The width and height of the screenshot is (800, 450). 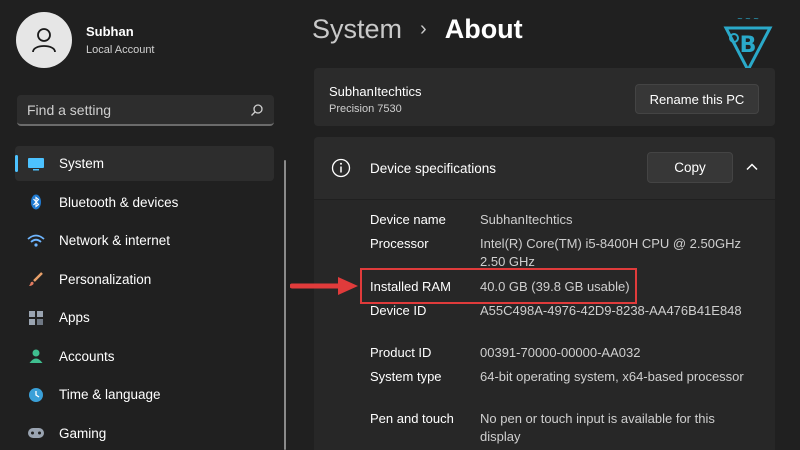 What do you see at coordinates (285, 305) in the screenshot?
I see `sidebar-scrollbar` at bounding box center [285, 305].